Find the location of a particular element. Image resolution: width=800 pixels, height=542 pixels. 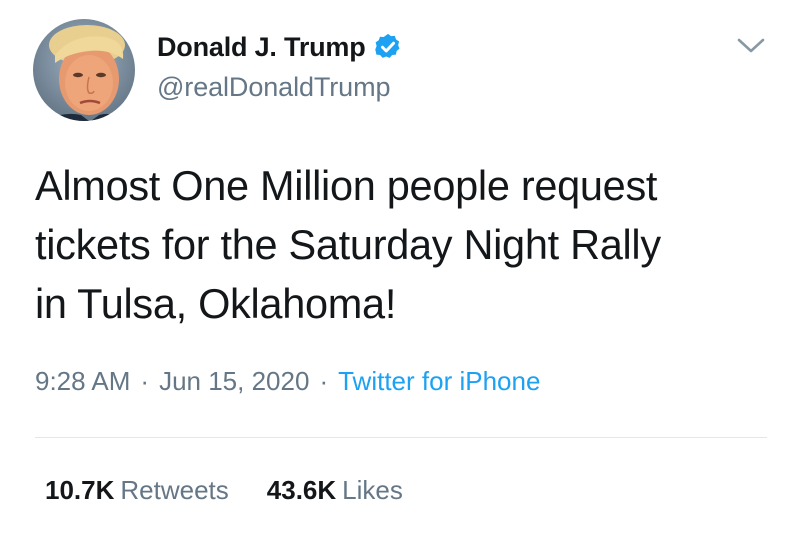

display-name: Donald J. Trump is located at coordinates (261, 47).